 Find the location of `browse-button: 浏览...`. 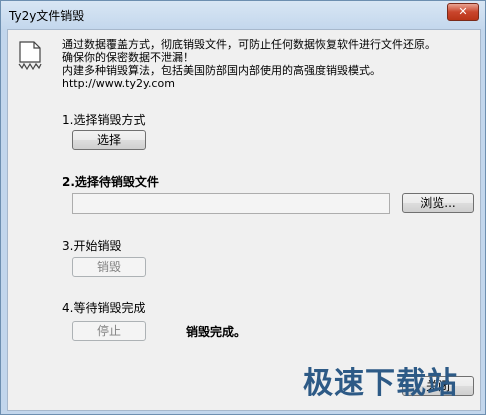

browse-button: 浏览... is located at coordinates (438, 203).